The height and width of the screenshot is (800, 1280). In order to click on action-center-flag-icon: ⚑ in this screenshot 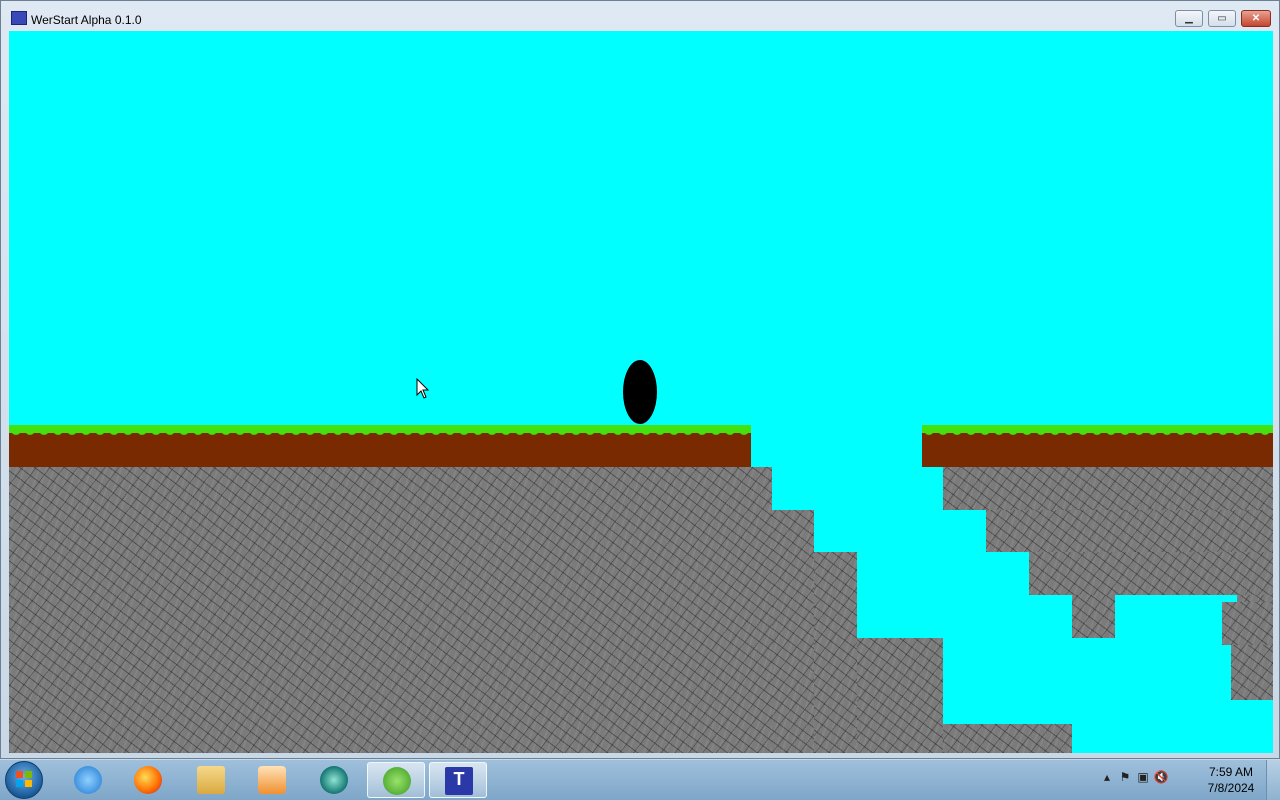, I will do `click(1125, 777)`.